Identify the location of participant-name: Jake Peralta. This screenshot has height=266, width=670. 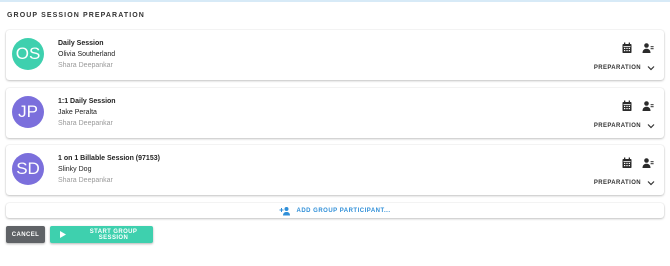
(77, 112).